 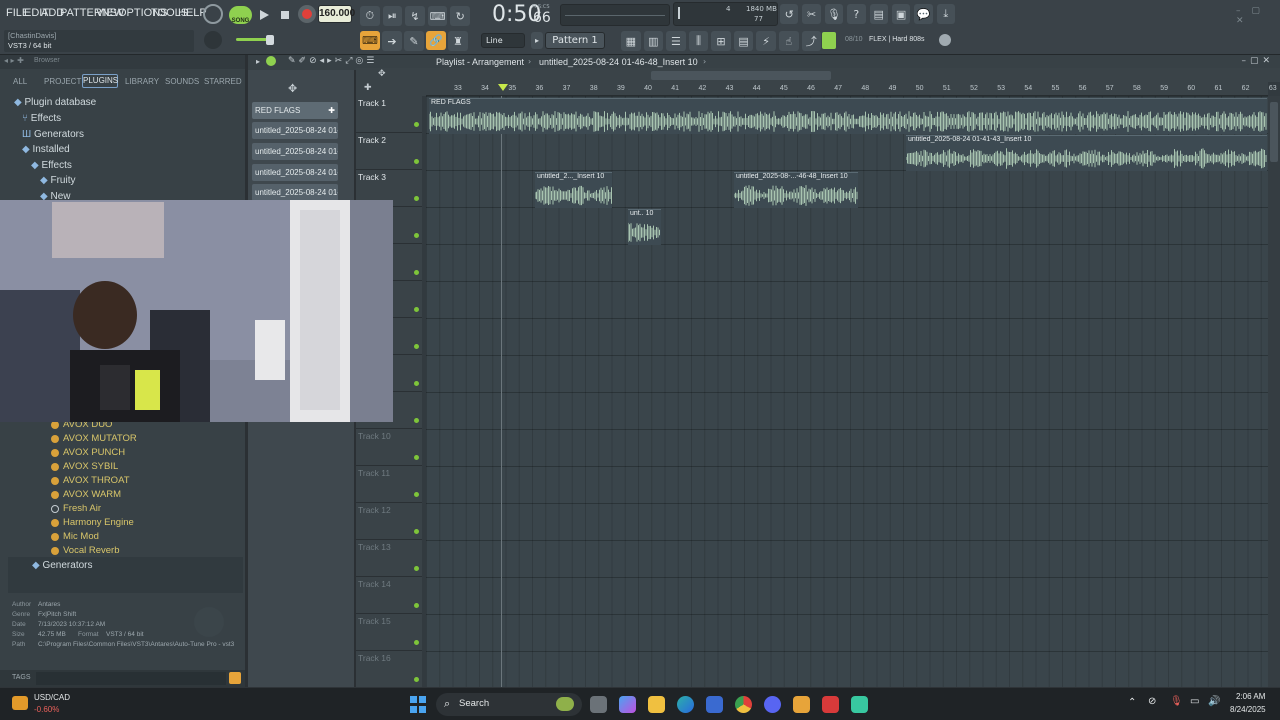 What do you see at coordinates (392, 41) in the screenshot?
I see `step-forward-icon: ➔` at bounding box center [392, 41].